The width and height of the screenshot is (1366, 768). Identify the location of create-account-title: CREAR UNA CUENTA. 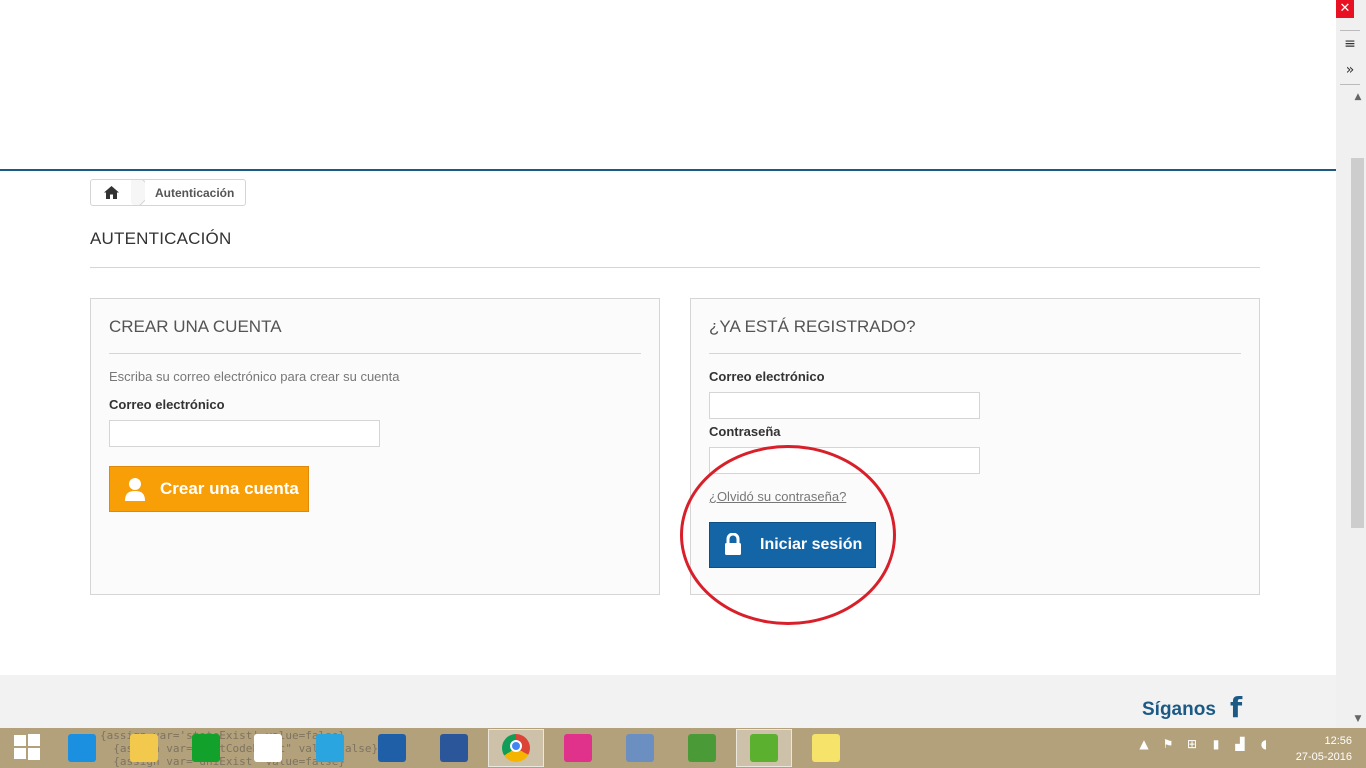
(195, 326).